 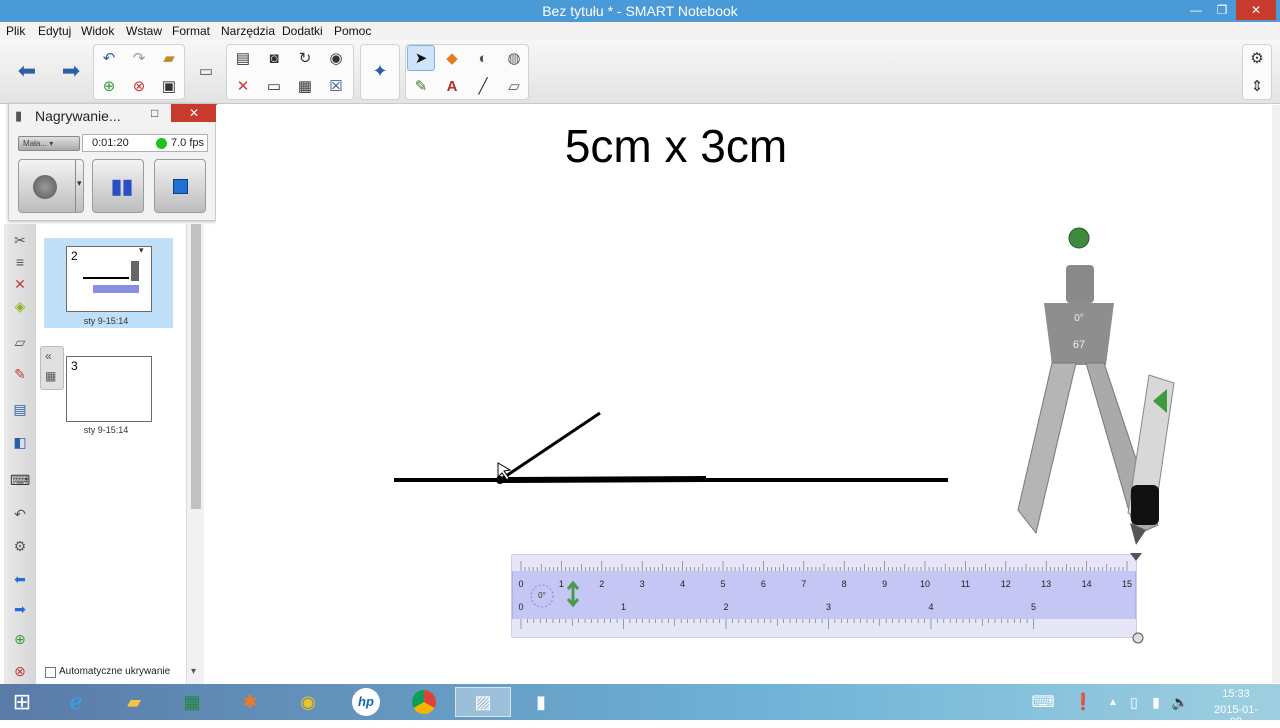 What do you see at coordinates (483, 86) in the screenshot?
I see `line-icon: ╱` at bounding box center [483, 86].